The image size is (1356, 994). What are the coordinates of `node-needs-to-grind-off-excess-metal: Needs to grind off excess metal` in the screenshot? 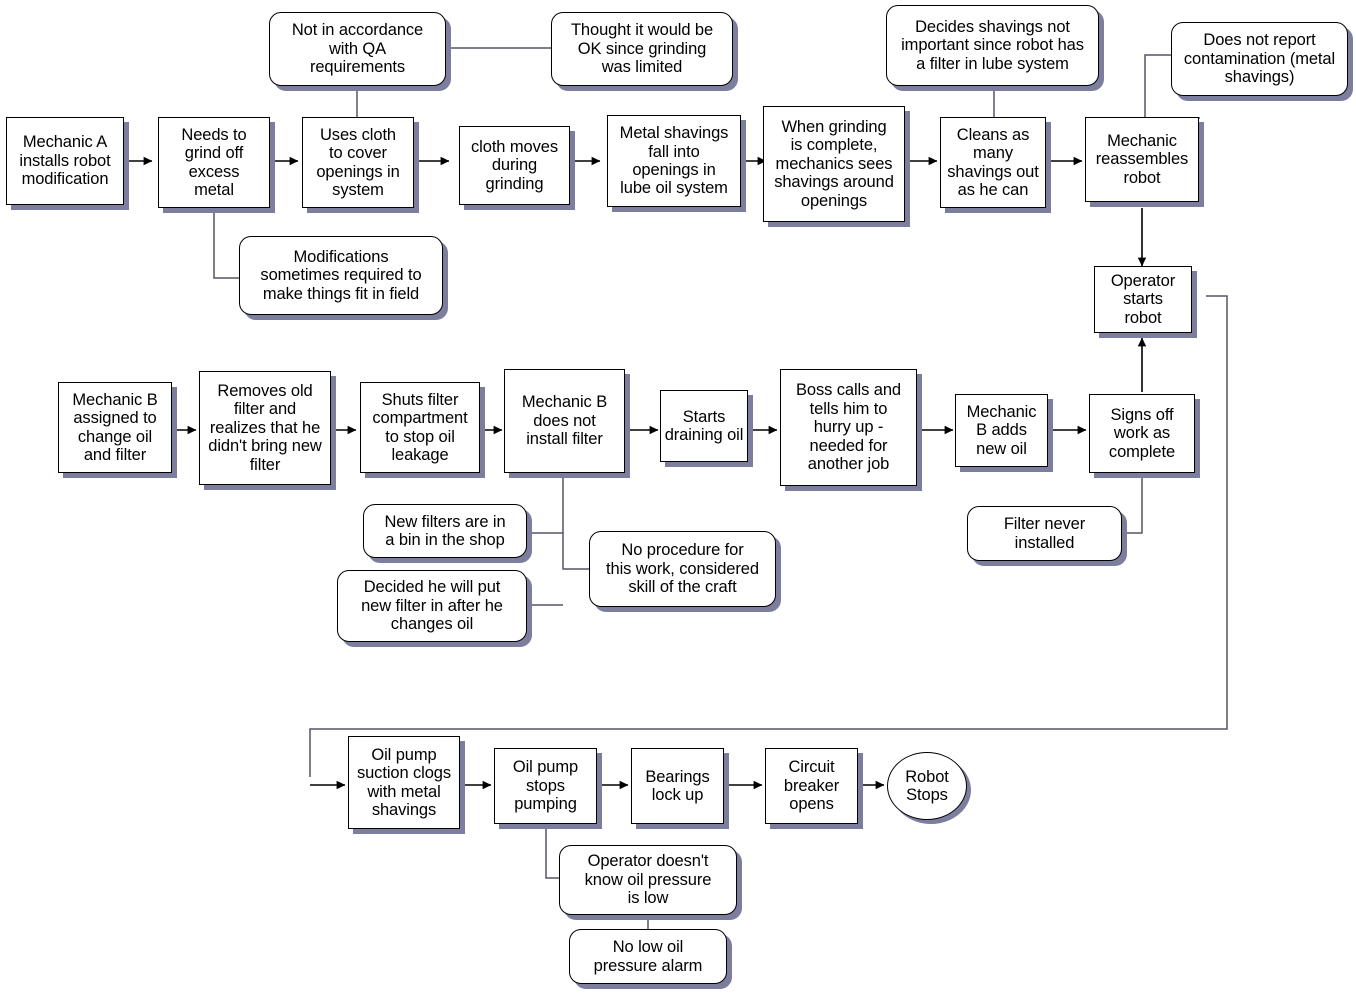 It's located at (214, 162).